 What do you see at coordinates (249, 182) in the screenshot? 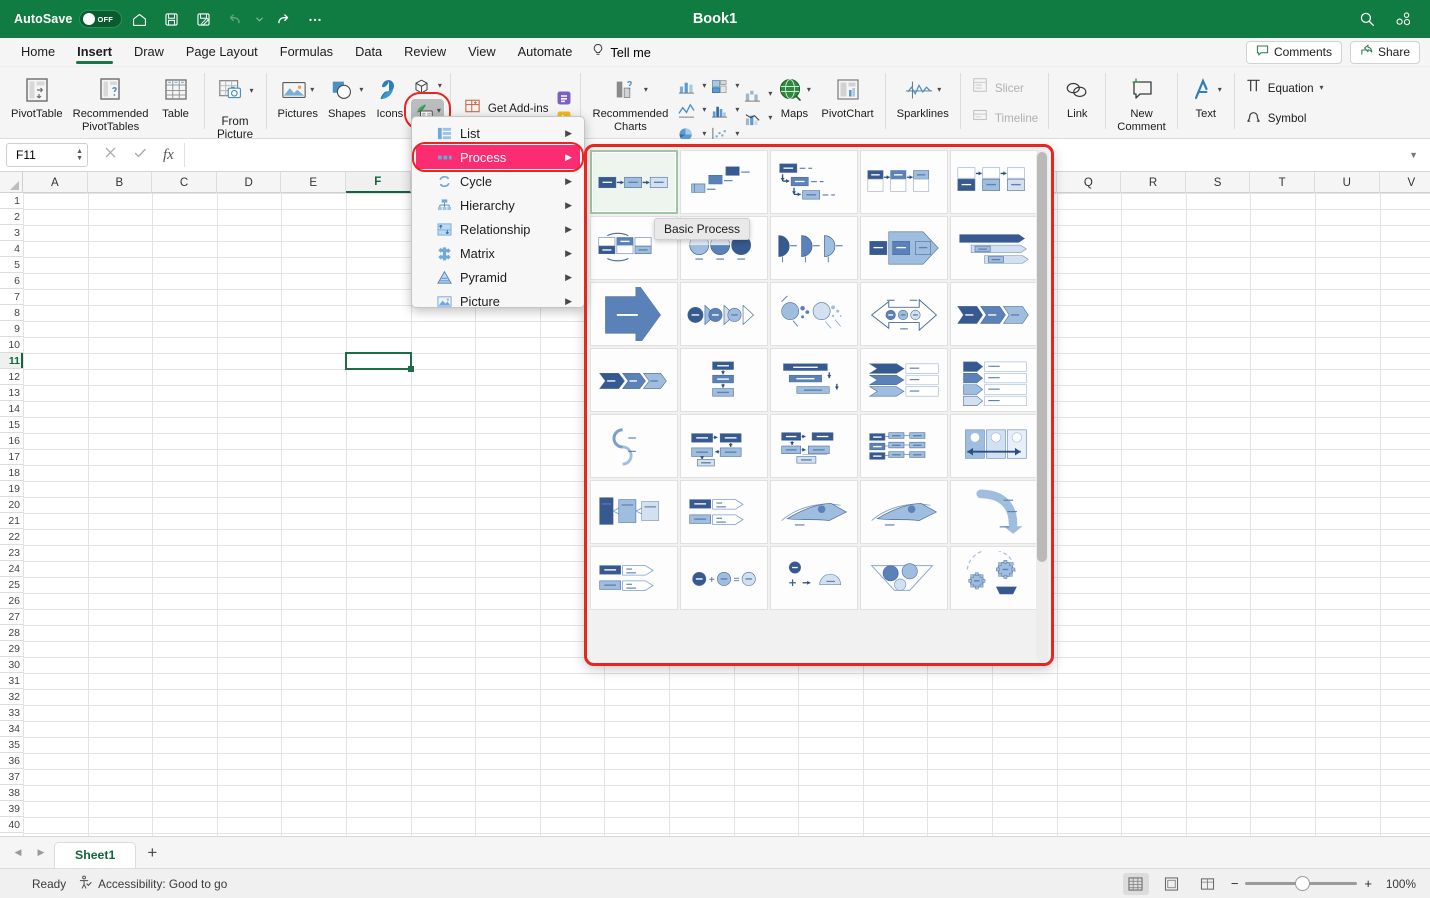
I see `column-header-D: D` at bounding box center [249, 182].